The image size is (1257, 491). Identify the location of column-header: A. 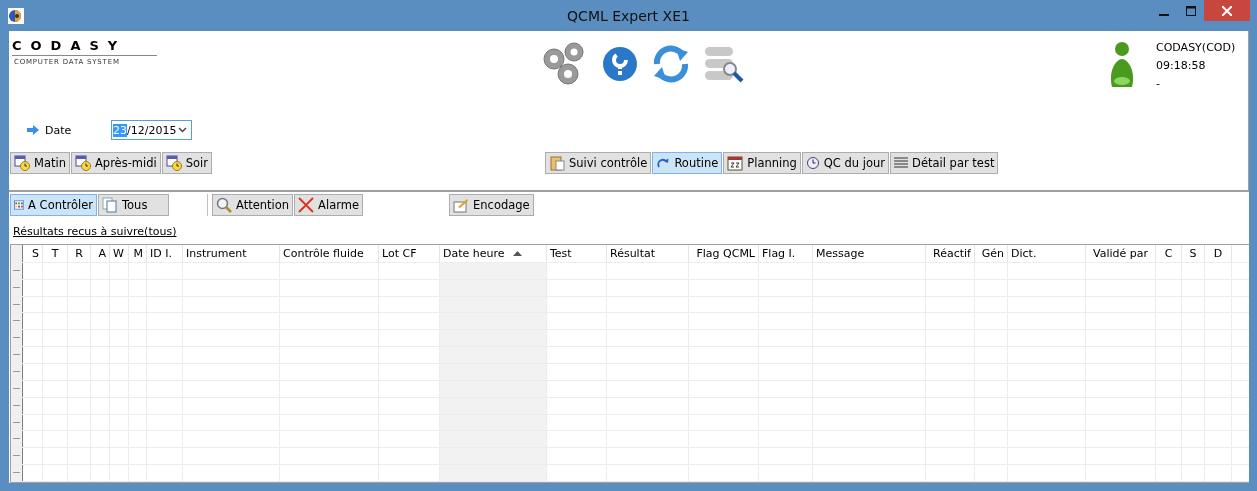
(100, 253).